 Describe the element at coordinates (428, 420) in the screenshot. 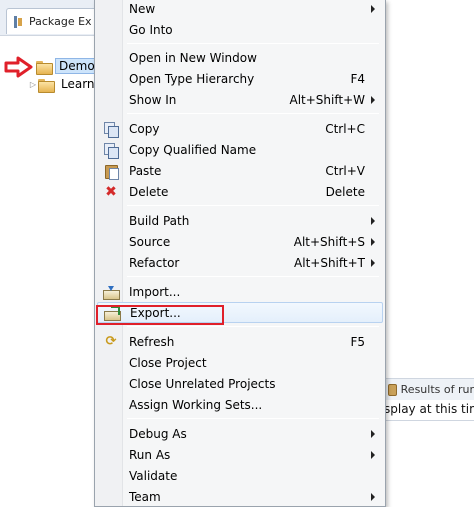

I see `results-divider` at that location.